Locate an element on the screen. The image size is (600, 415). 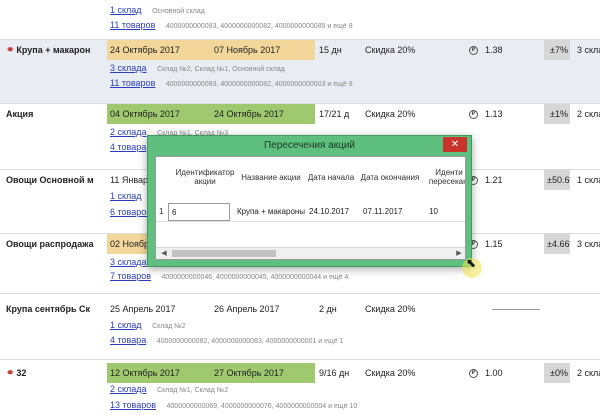
products-link: 6 товаров is located at coordinates (130, 212).